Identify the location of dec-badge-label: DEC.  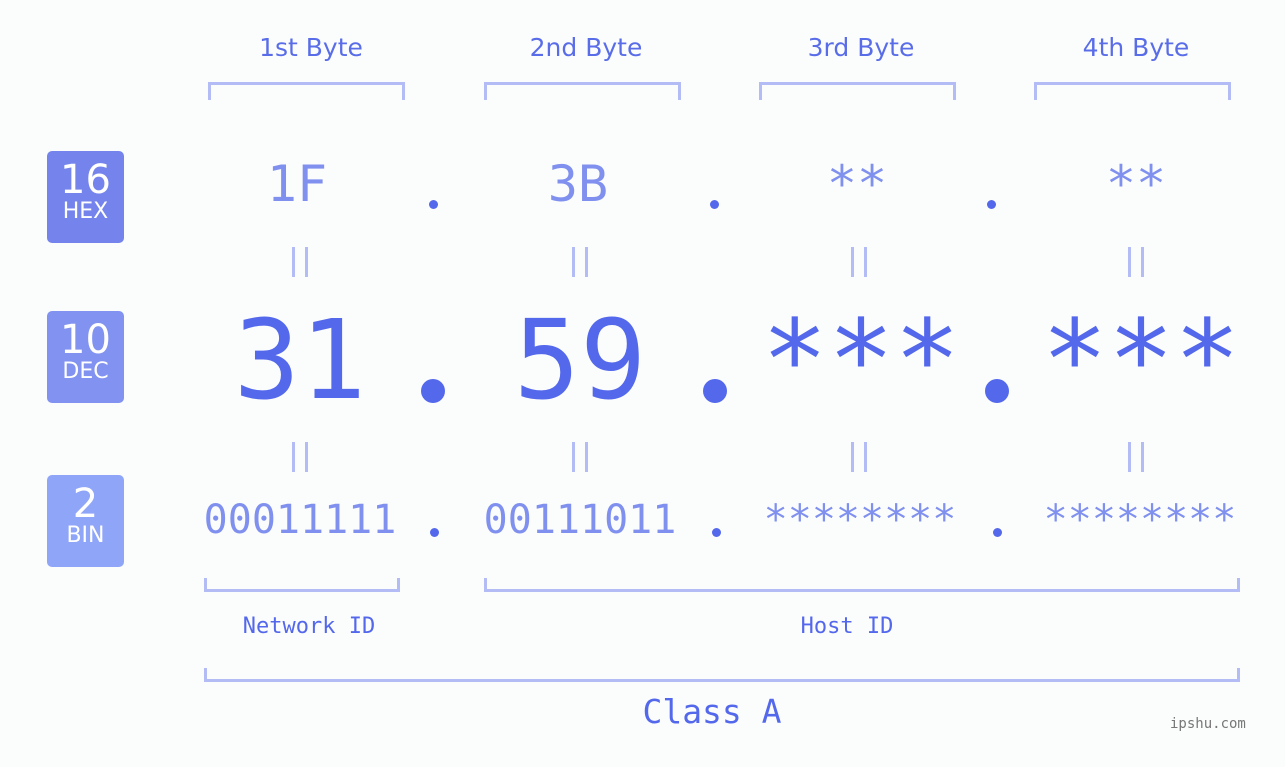
(85, 371).